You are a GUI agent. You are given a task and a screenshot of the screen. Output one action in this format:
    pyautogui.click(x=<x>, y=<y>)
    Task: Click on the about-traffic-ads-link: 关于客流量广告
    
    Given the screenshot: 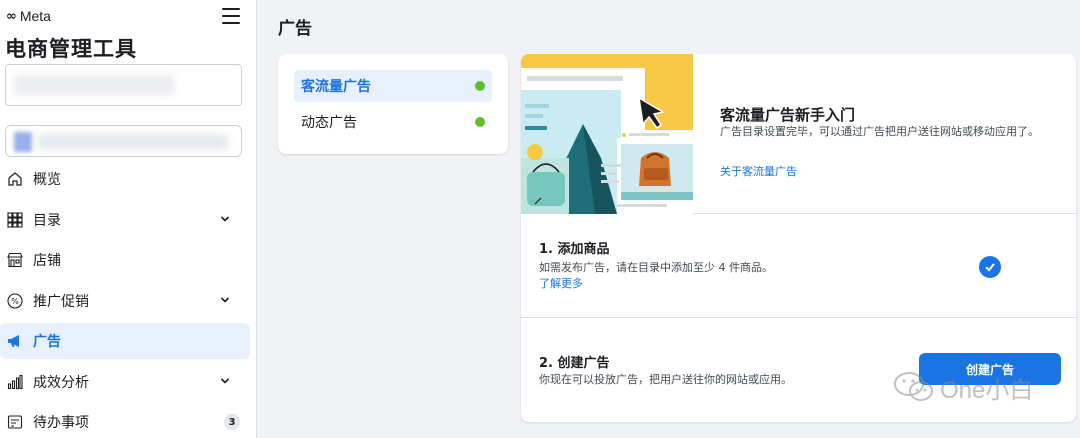 What is the action you would take?
    pyautogui.click(x=758, y=171)
    